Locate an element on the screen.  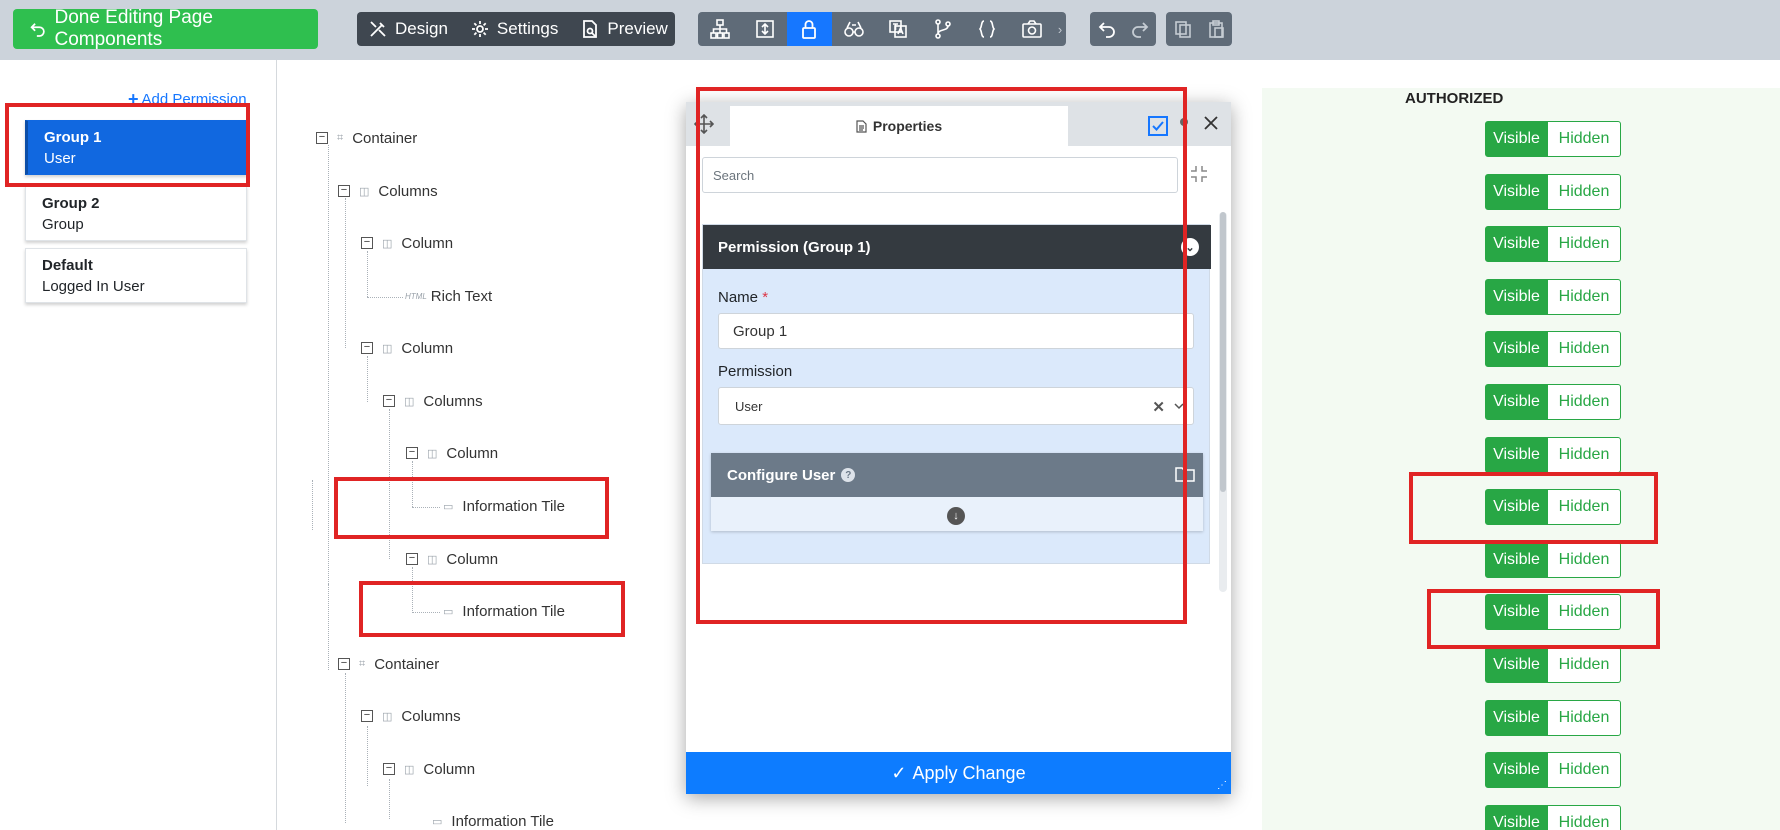
tree-line is located at coordinates (345, 748).